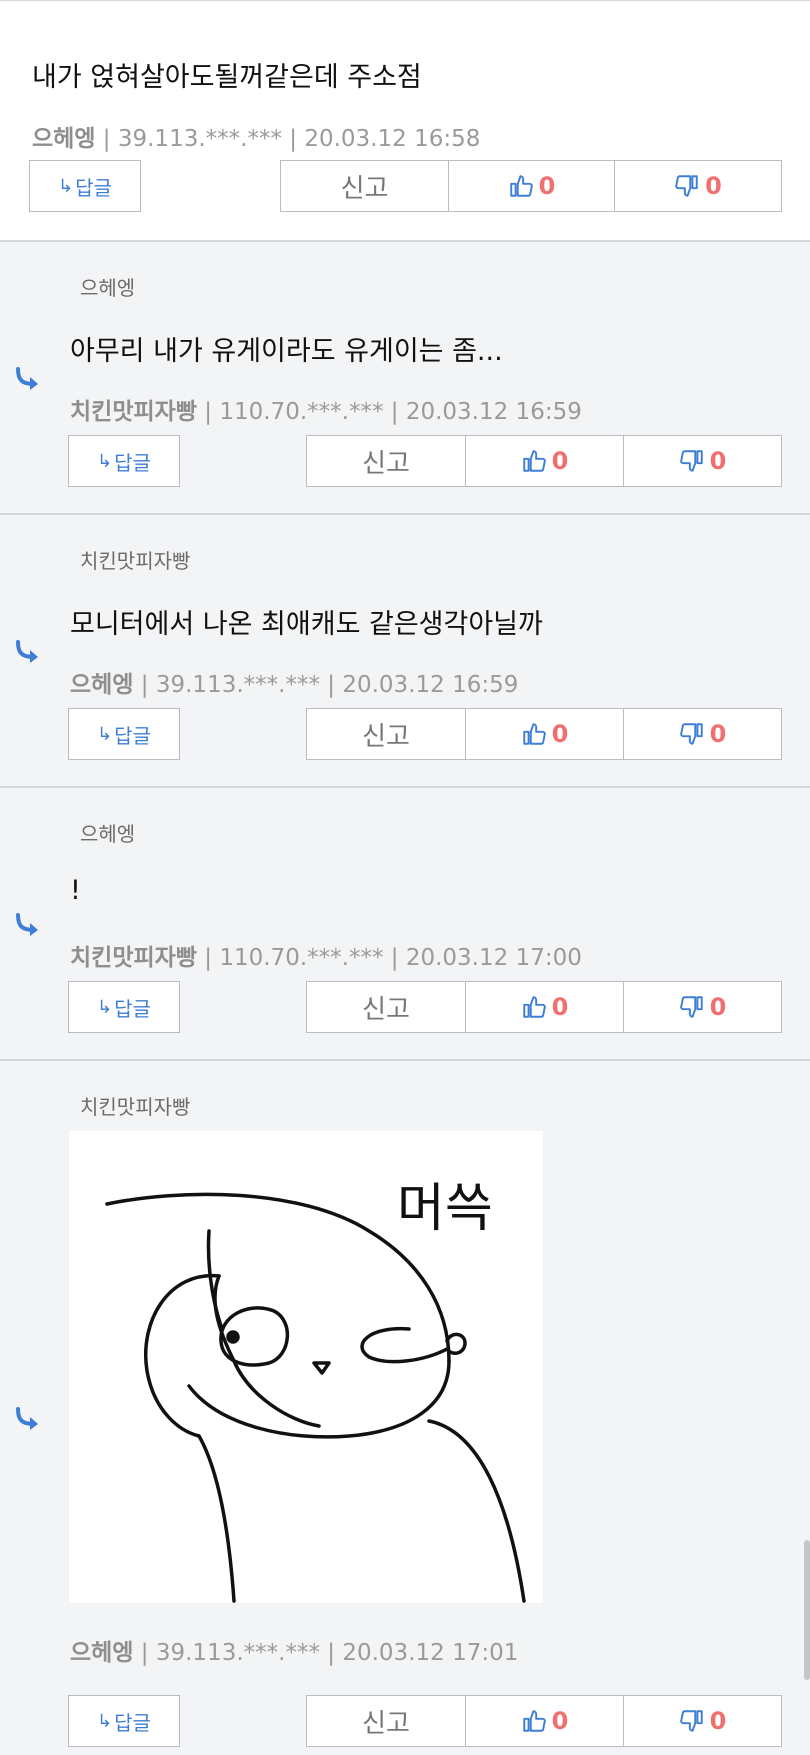 This screenshot has width=810, height=1755. What do you see at coordinates (445, 1209) in the screenshot?
I see `image-caption: 머쓱` at bounding box center [445, 1209].